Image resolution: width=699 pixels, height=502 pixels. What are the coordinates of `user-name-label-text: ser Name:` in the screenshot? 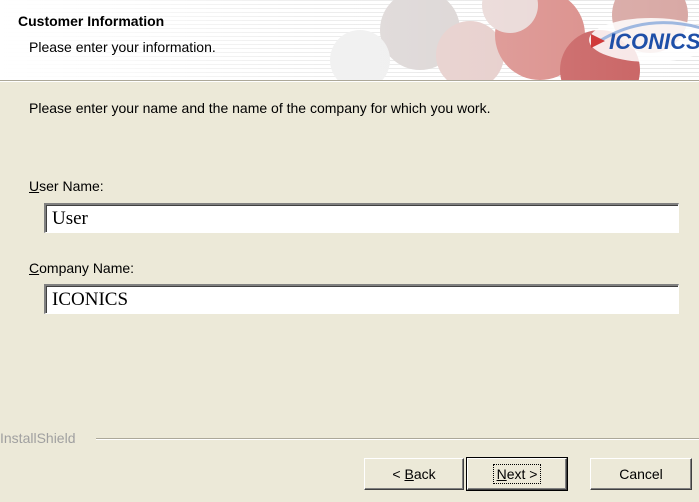 It's located at (71, 186).